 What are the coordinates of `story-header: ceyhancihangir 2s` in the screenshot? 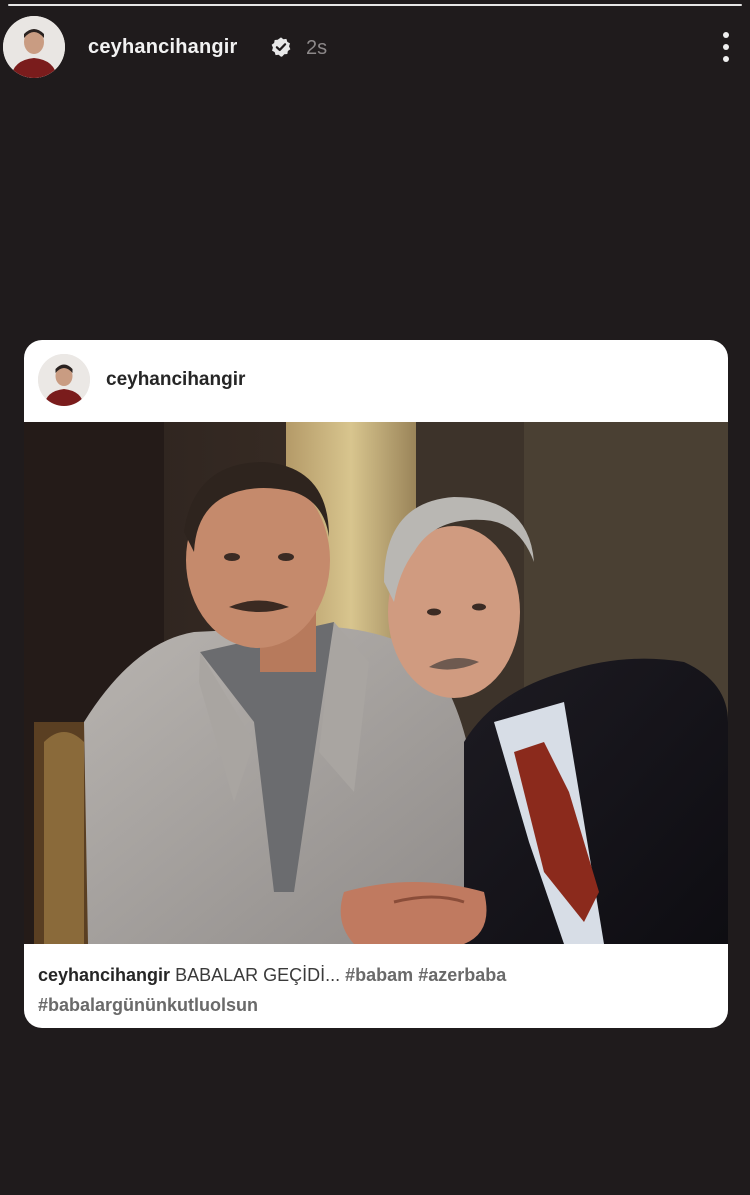 It's located at (375, 47).